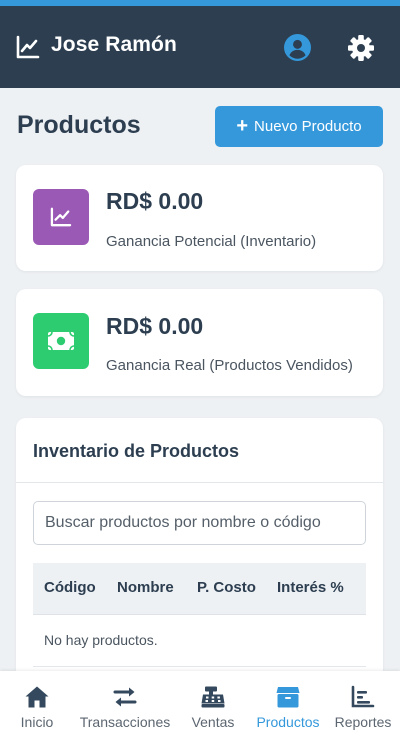 Image resolution: width=400 pixels, height=746 pixels. What do you see at coordinates (213, 697) in the screenshot?
I see `cash-register-icon` at bounding box center [213, 697].